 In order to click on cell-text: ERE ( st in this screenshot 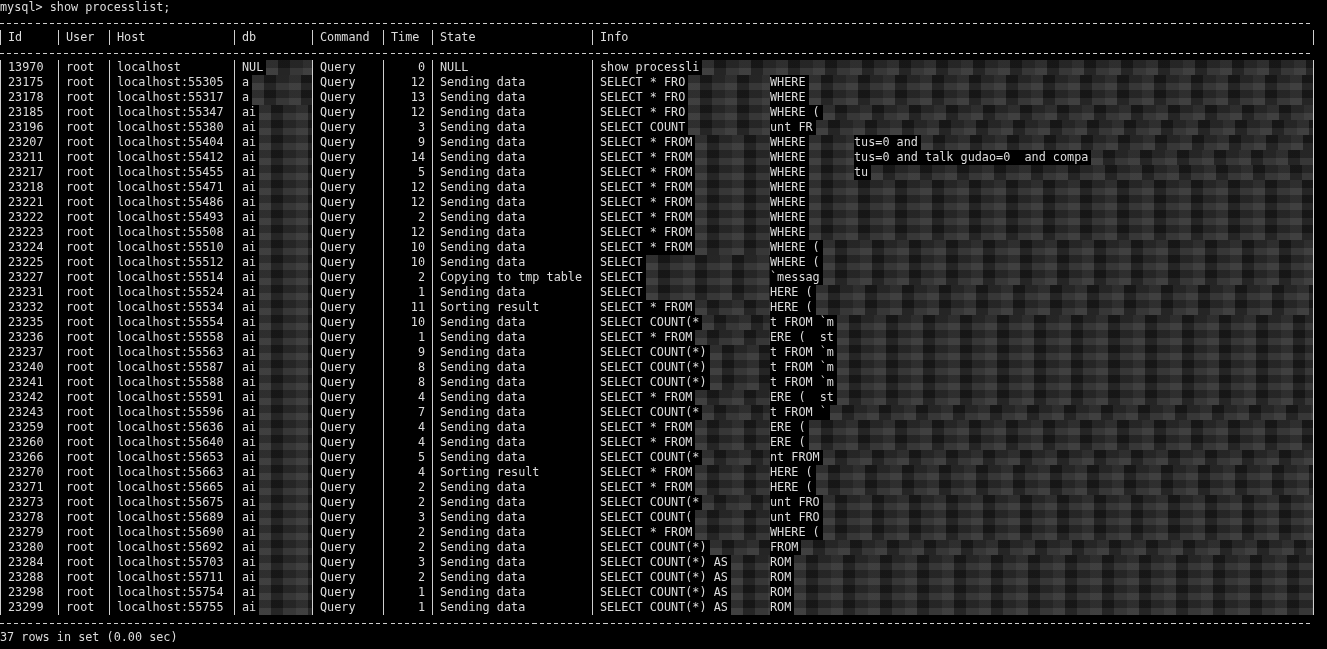, I will do `click(802, 337)`.